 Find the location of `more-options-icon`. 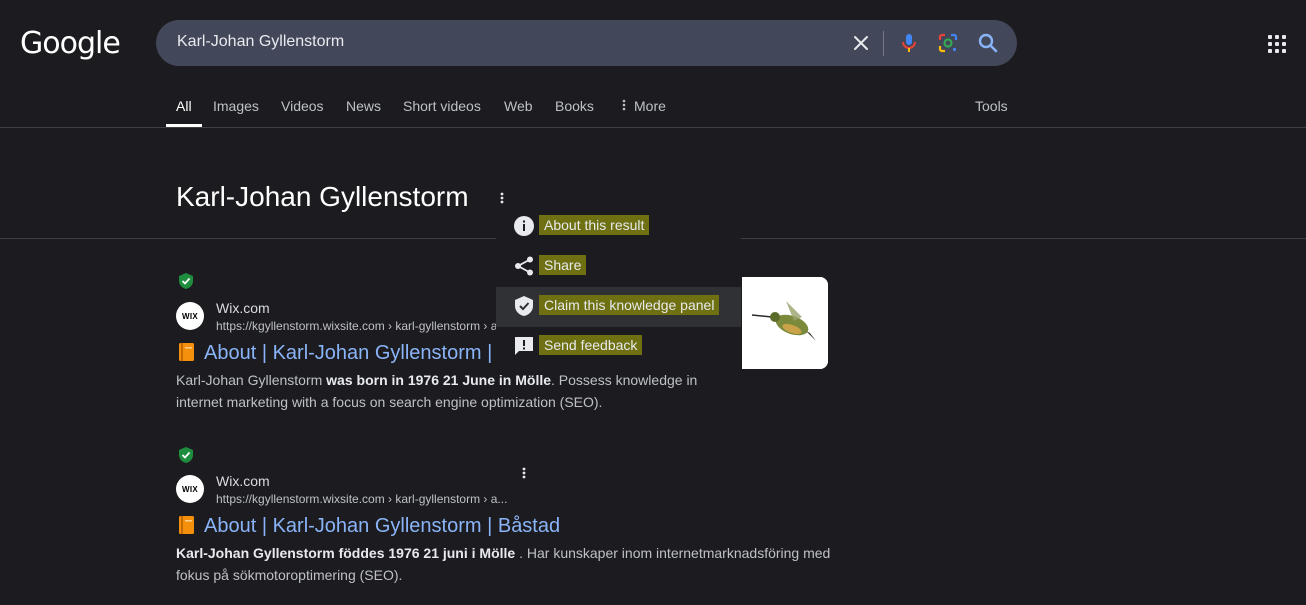

more-options-icon is located at coordinates (502, 198).